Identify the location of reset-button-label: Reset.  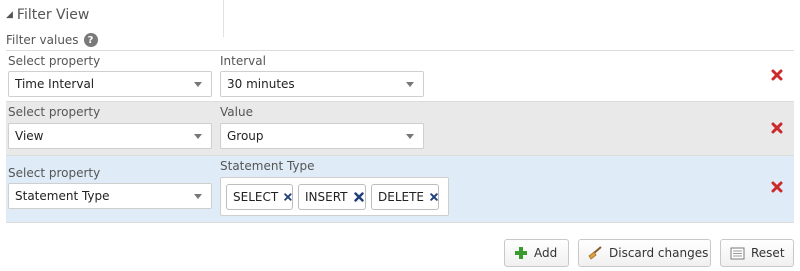
(768, 253).